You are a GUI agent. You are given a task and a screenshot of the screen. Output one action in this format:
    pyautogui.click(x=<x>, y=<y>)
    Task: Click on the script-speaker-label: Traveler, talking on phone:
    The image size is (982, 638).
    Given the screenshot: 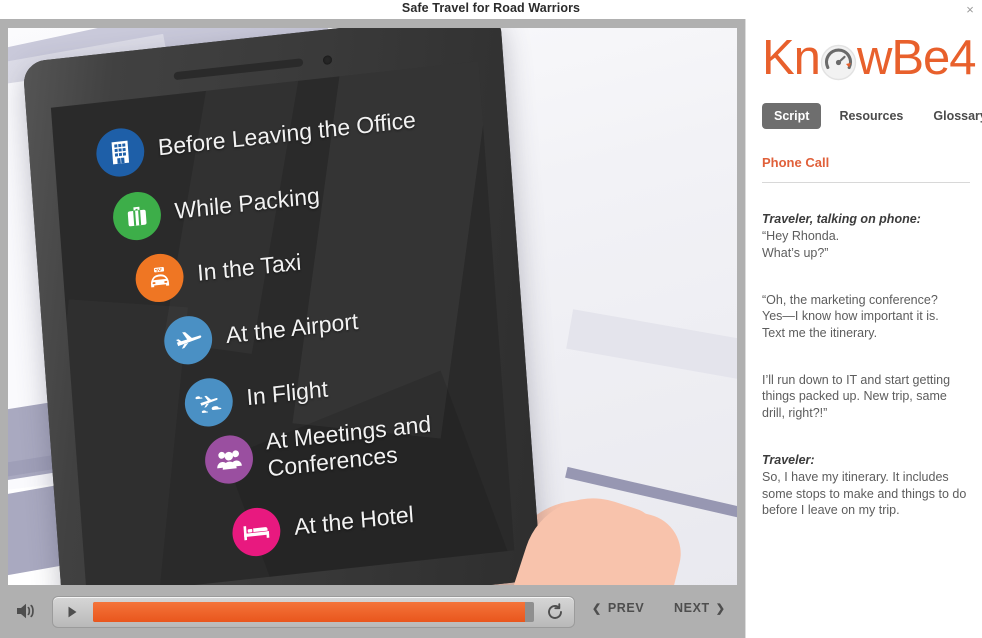 What is the action you would take?
    pyautogui.click(x=841, y=218)
    